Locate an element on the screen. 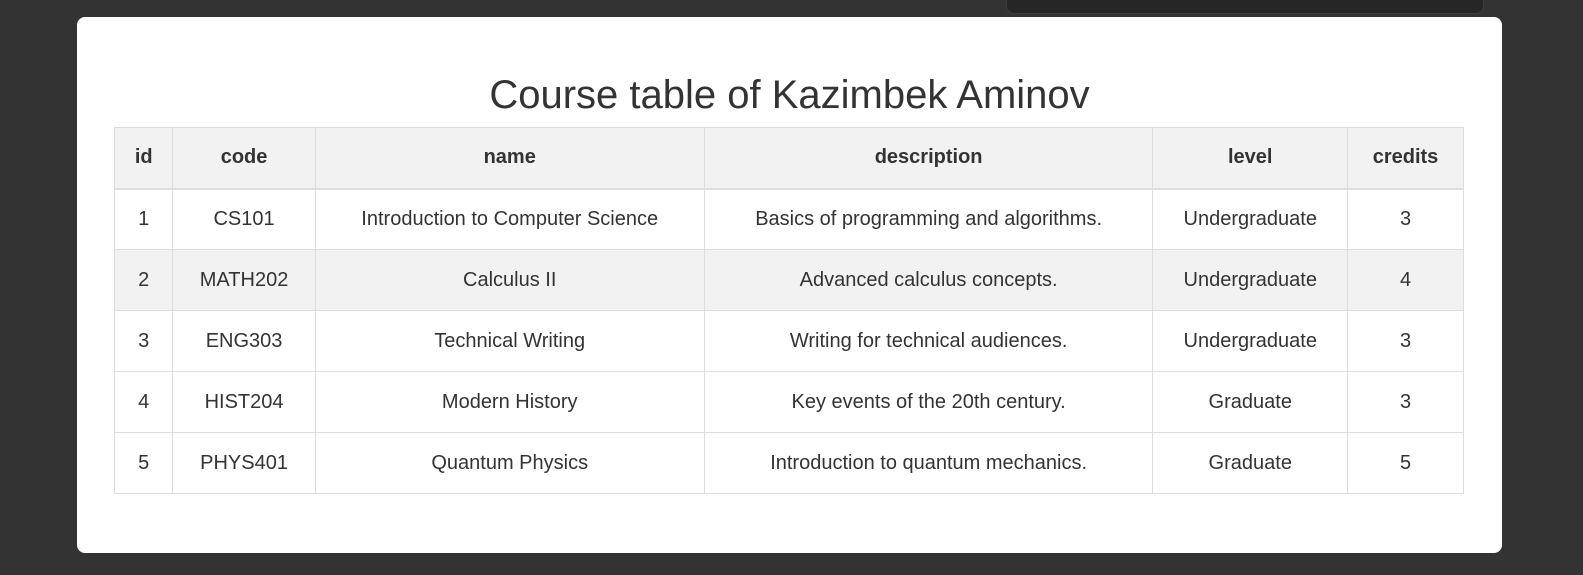  cell-id: 1 is located at coordinates (143, 219).